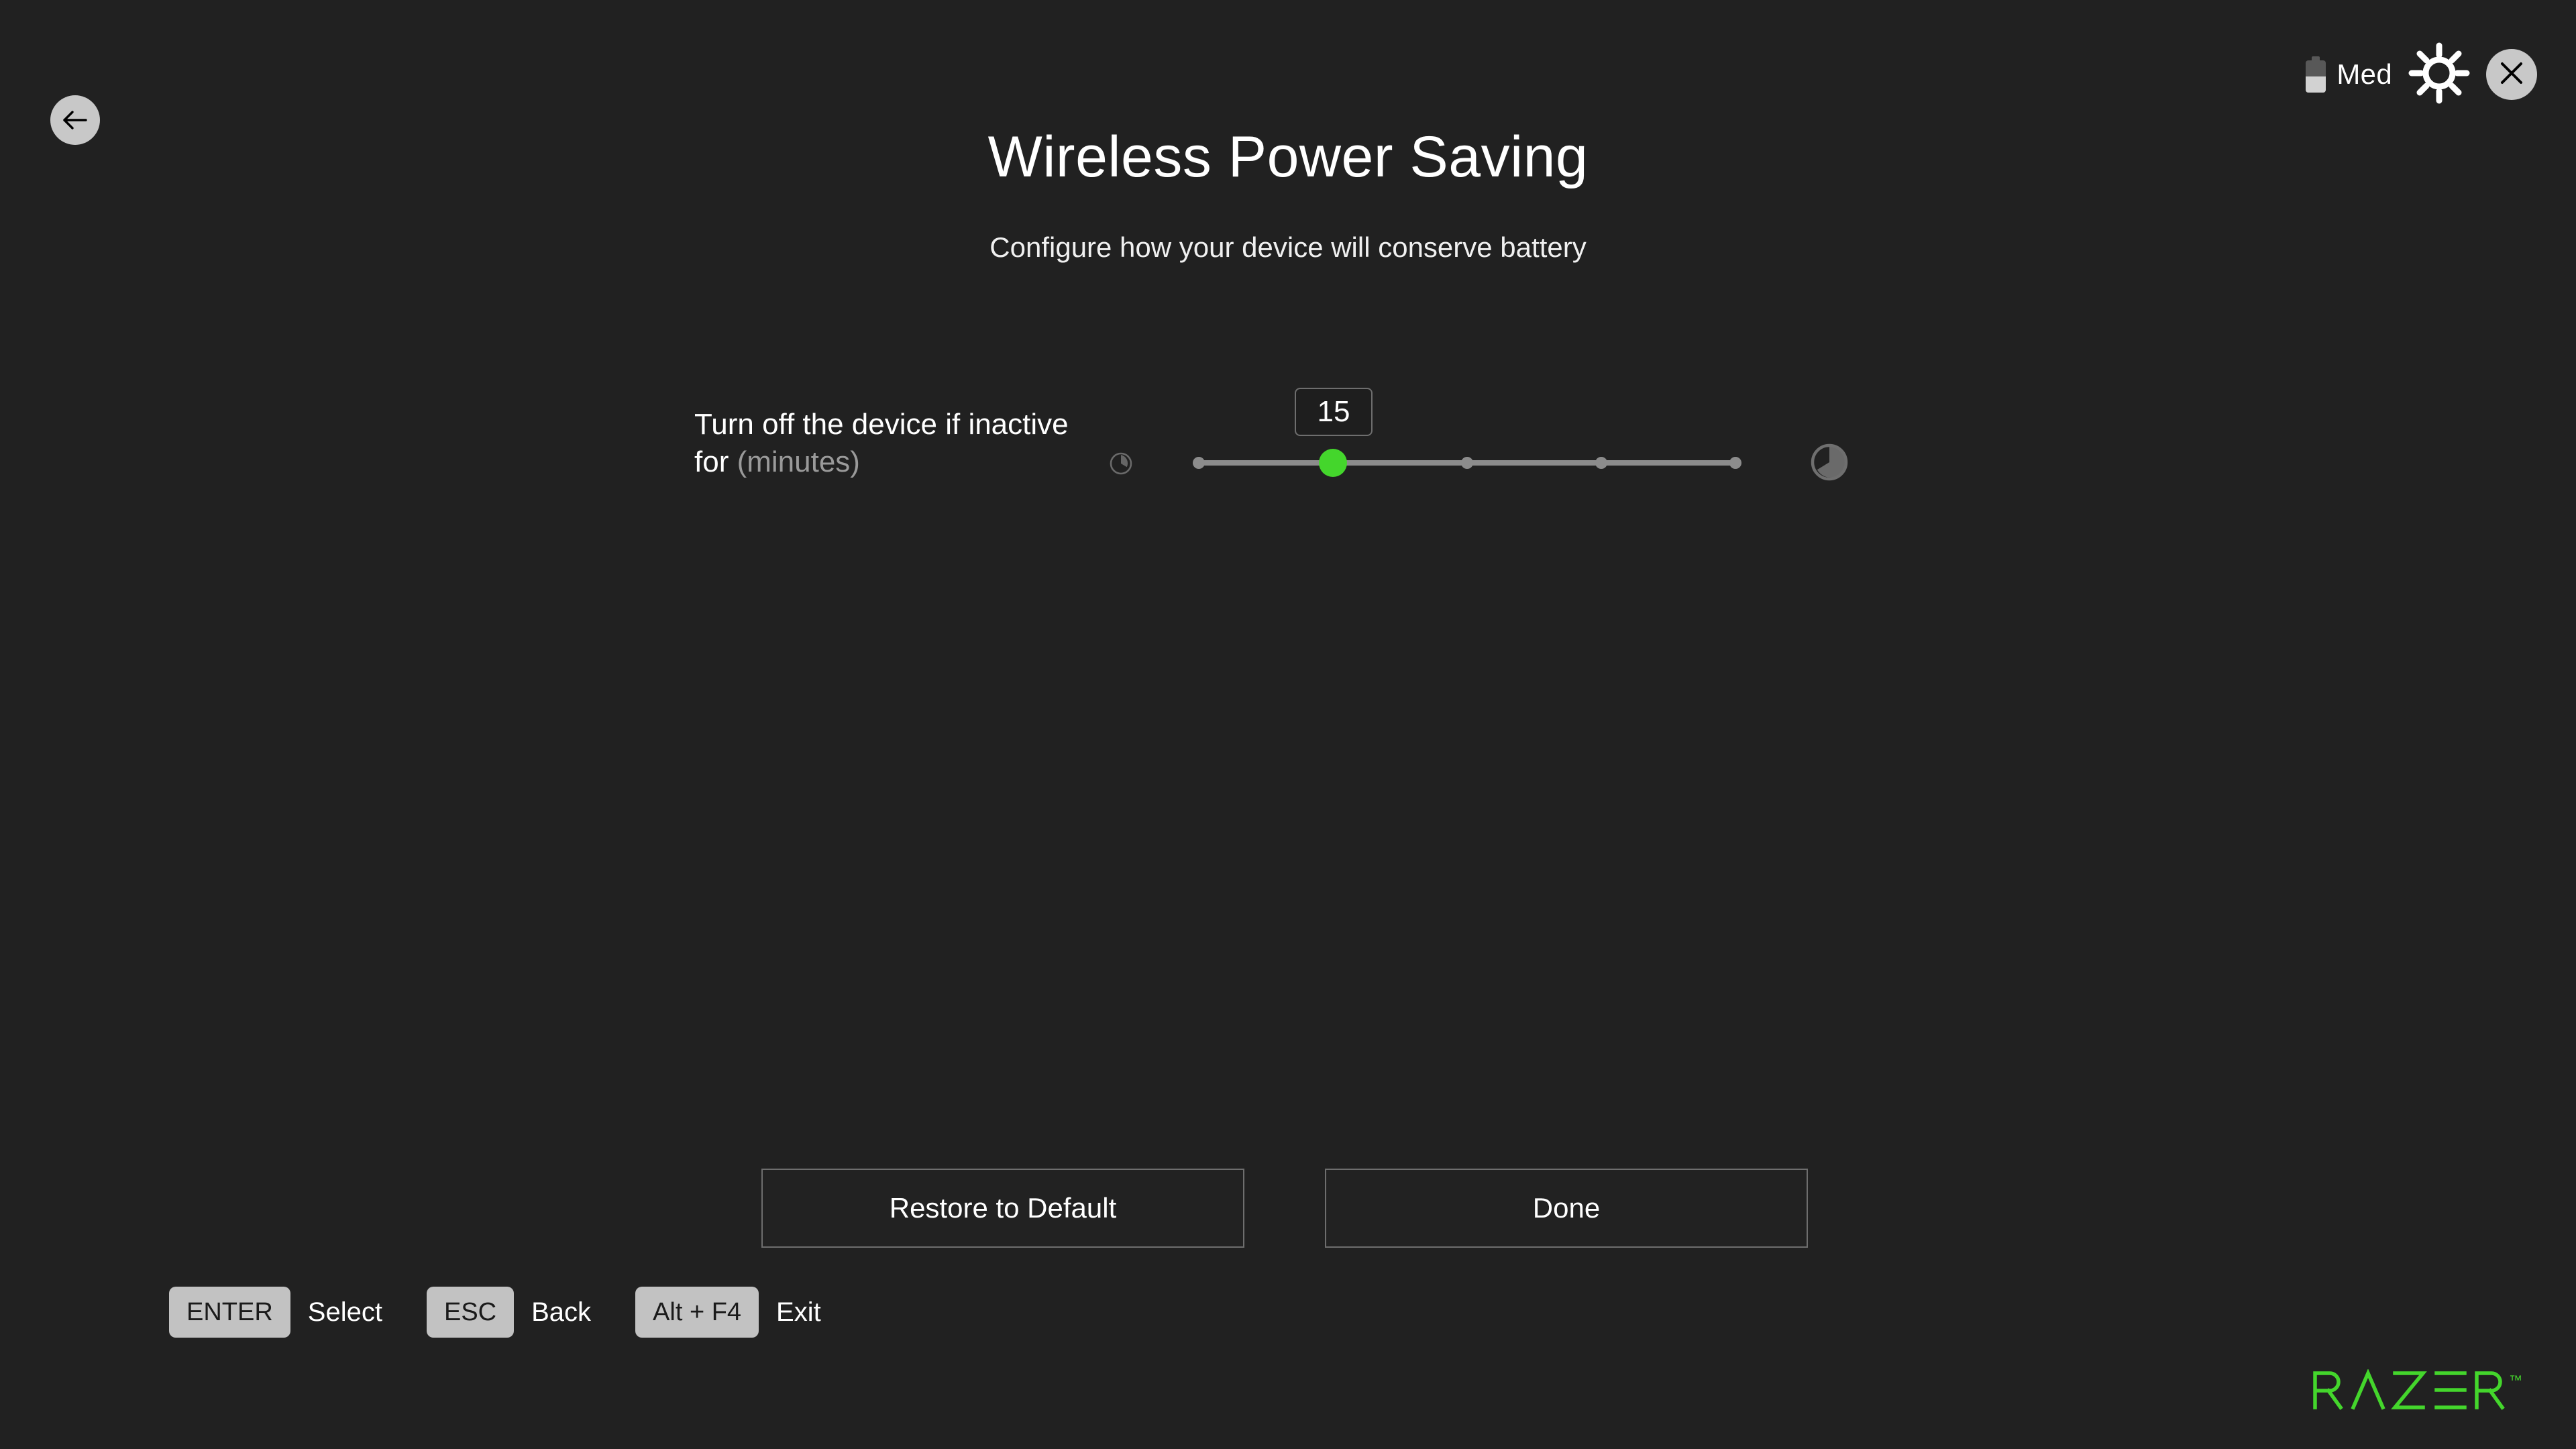  What do you see at coordinates (1334, 412) in the screenshot?
I see `inactivity-value-input: 15` at bounding box center [1334, 412].